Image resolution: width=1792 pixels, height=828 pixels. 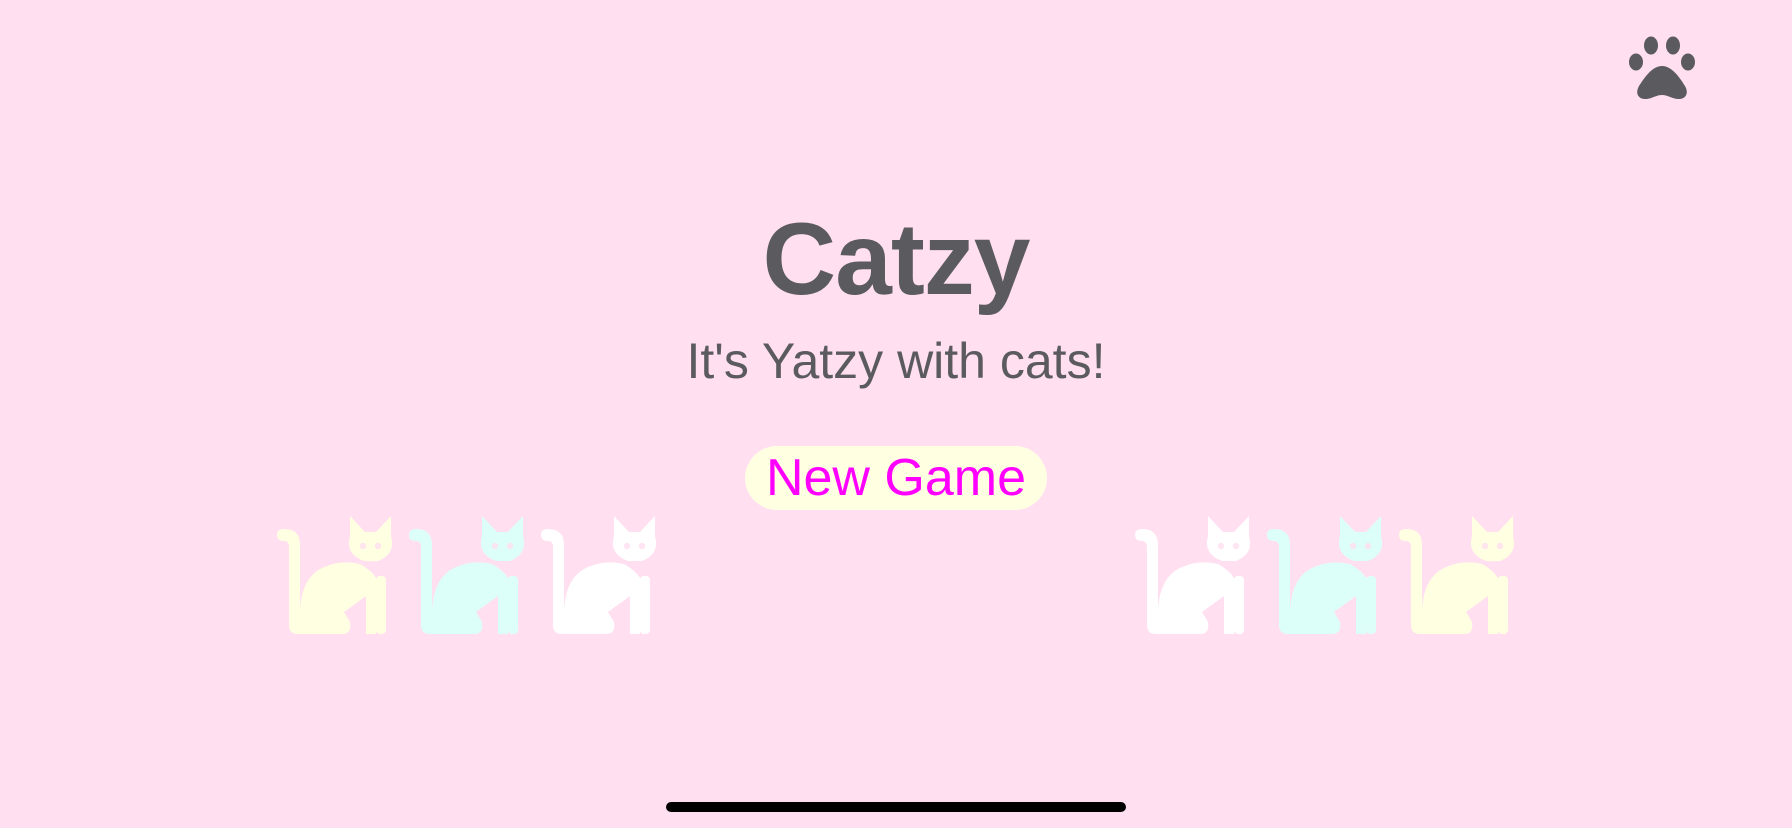 What do you see at coordinates (896, 478) in the screenshot?
I see `new-game-button: New Game` at bounding box center [896, 478].